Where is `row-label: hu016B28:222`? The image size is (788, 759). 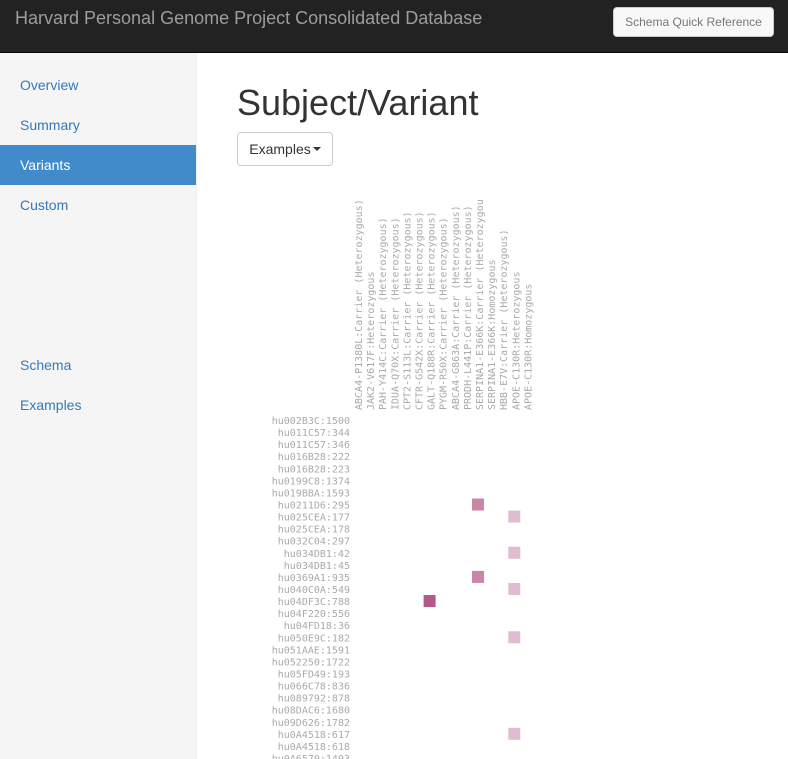
row-label: hu016B28:222 is located at coordinates (314, 457).